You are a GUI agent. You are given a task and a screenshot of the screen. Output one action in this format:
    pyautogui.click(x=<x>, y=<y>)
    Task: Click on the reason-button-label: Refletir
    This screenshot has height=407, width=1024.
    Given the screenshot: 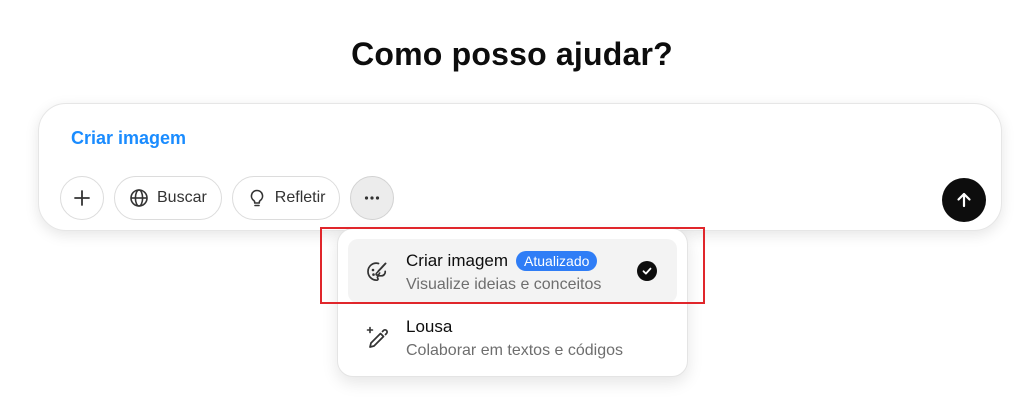 What is the action you would take?
    pyautogui.click(x=300, y=197)
    